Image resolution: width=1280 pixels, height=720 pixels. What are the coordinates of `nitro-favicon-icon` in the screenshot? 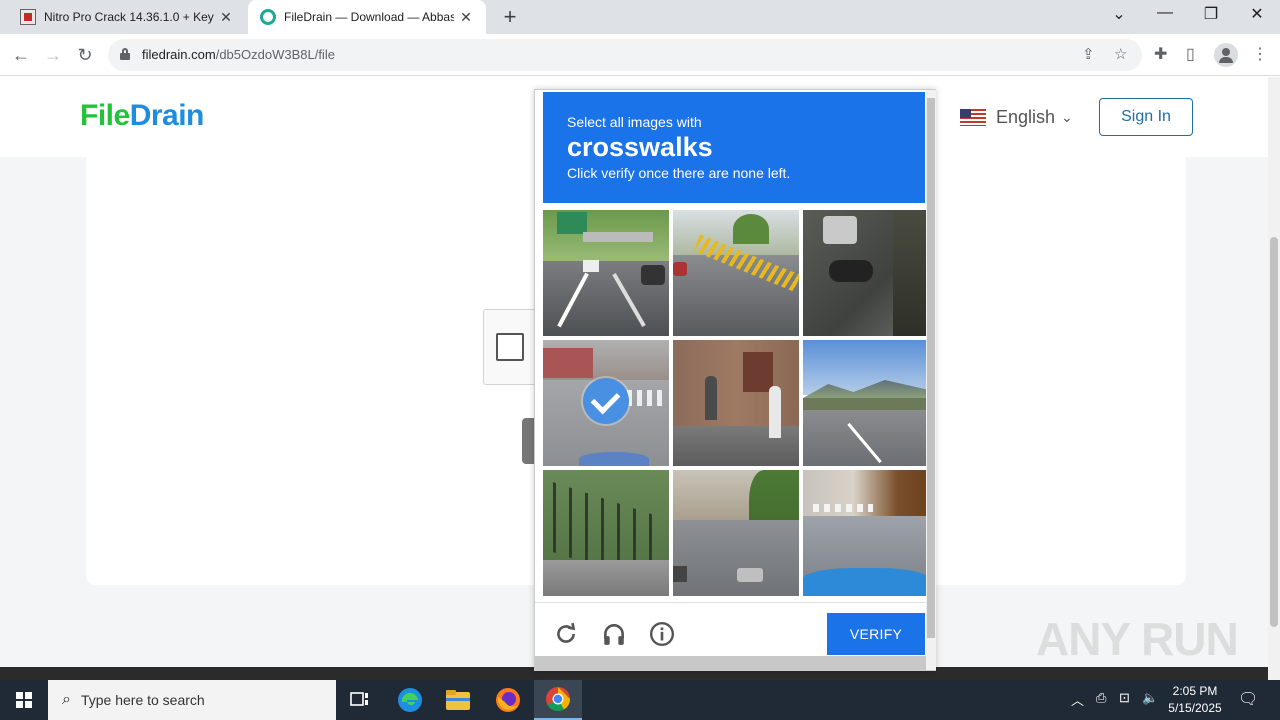 It's located at (28, 17).